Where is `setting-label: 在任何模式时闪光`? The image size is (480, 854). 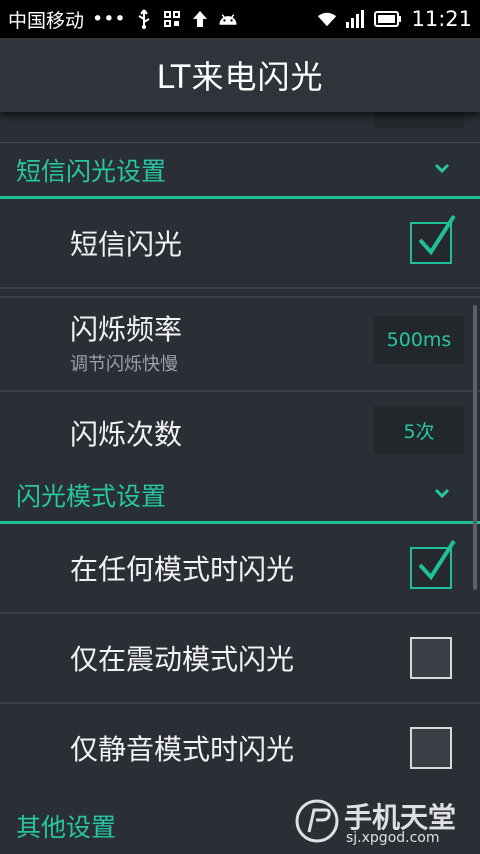 setting-label: 在任何模式时闪光 is located at coordinates (182, 569).